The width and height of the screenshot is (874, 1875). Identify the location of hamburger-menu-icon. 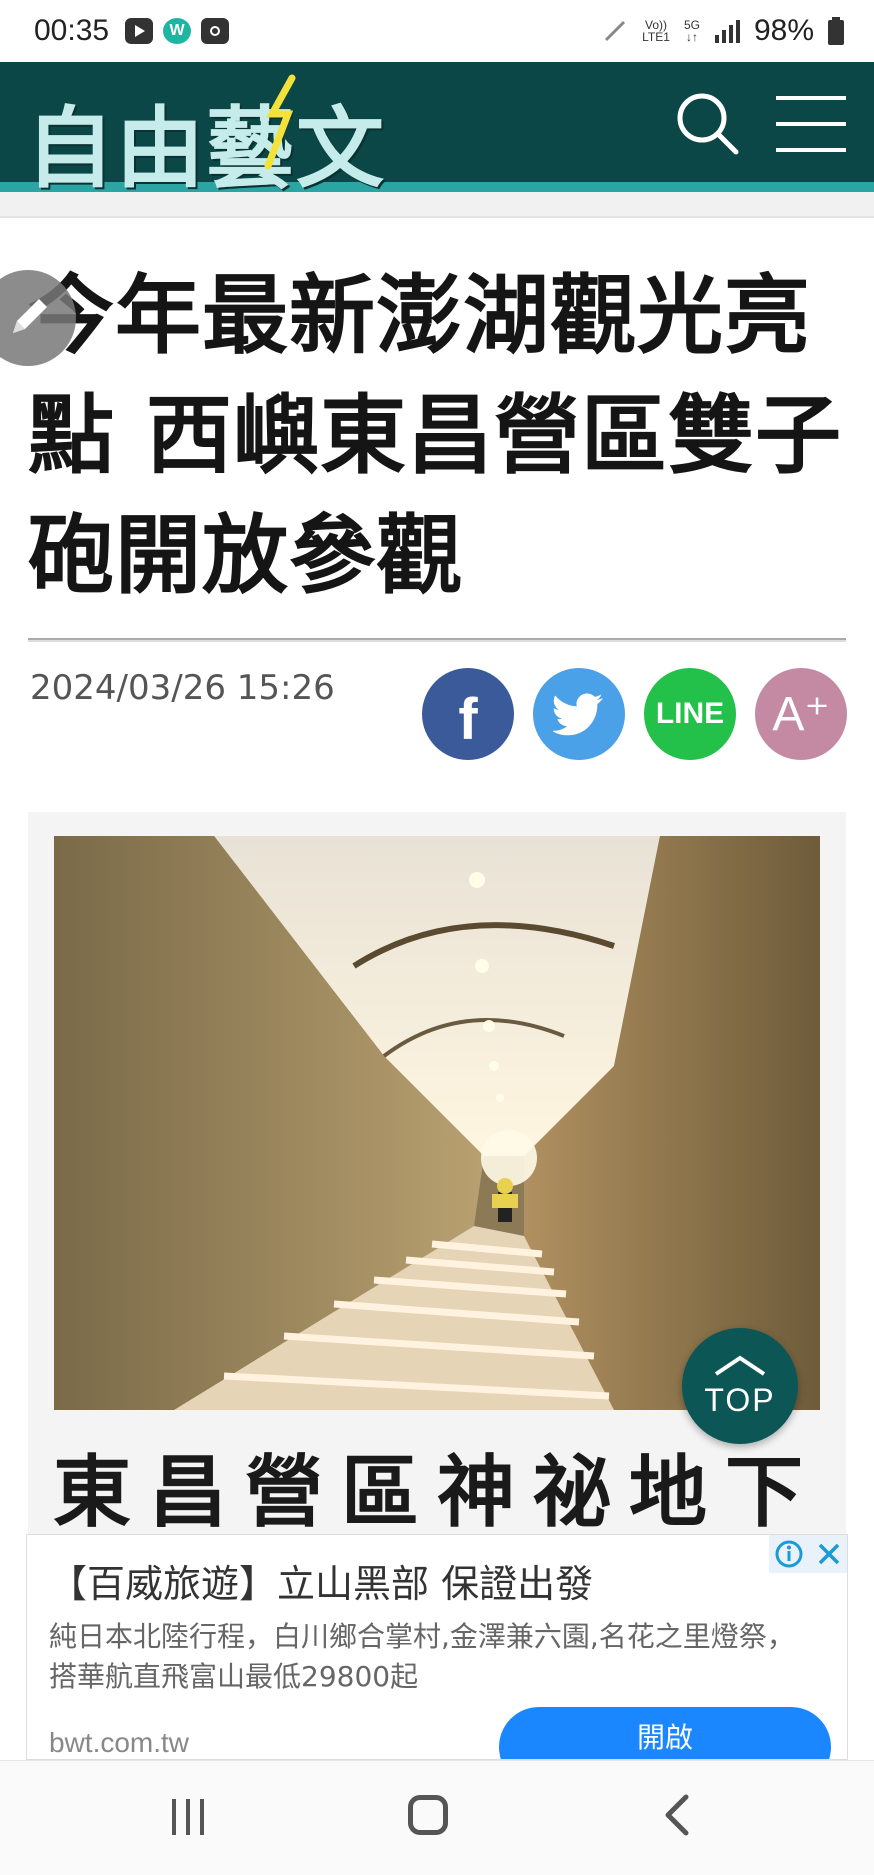
(811, 124).